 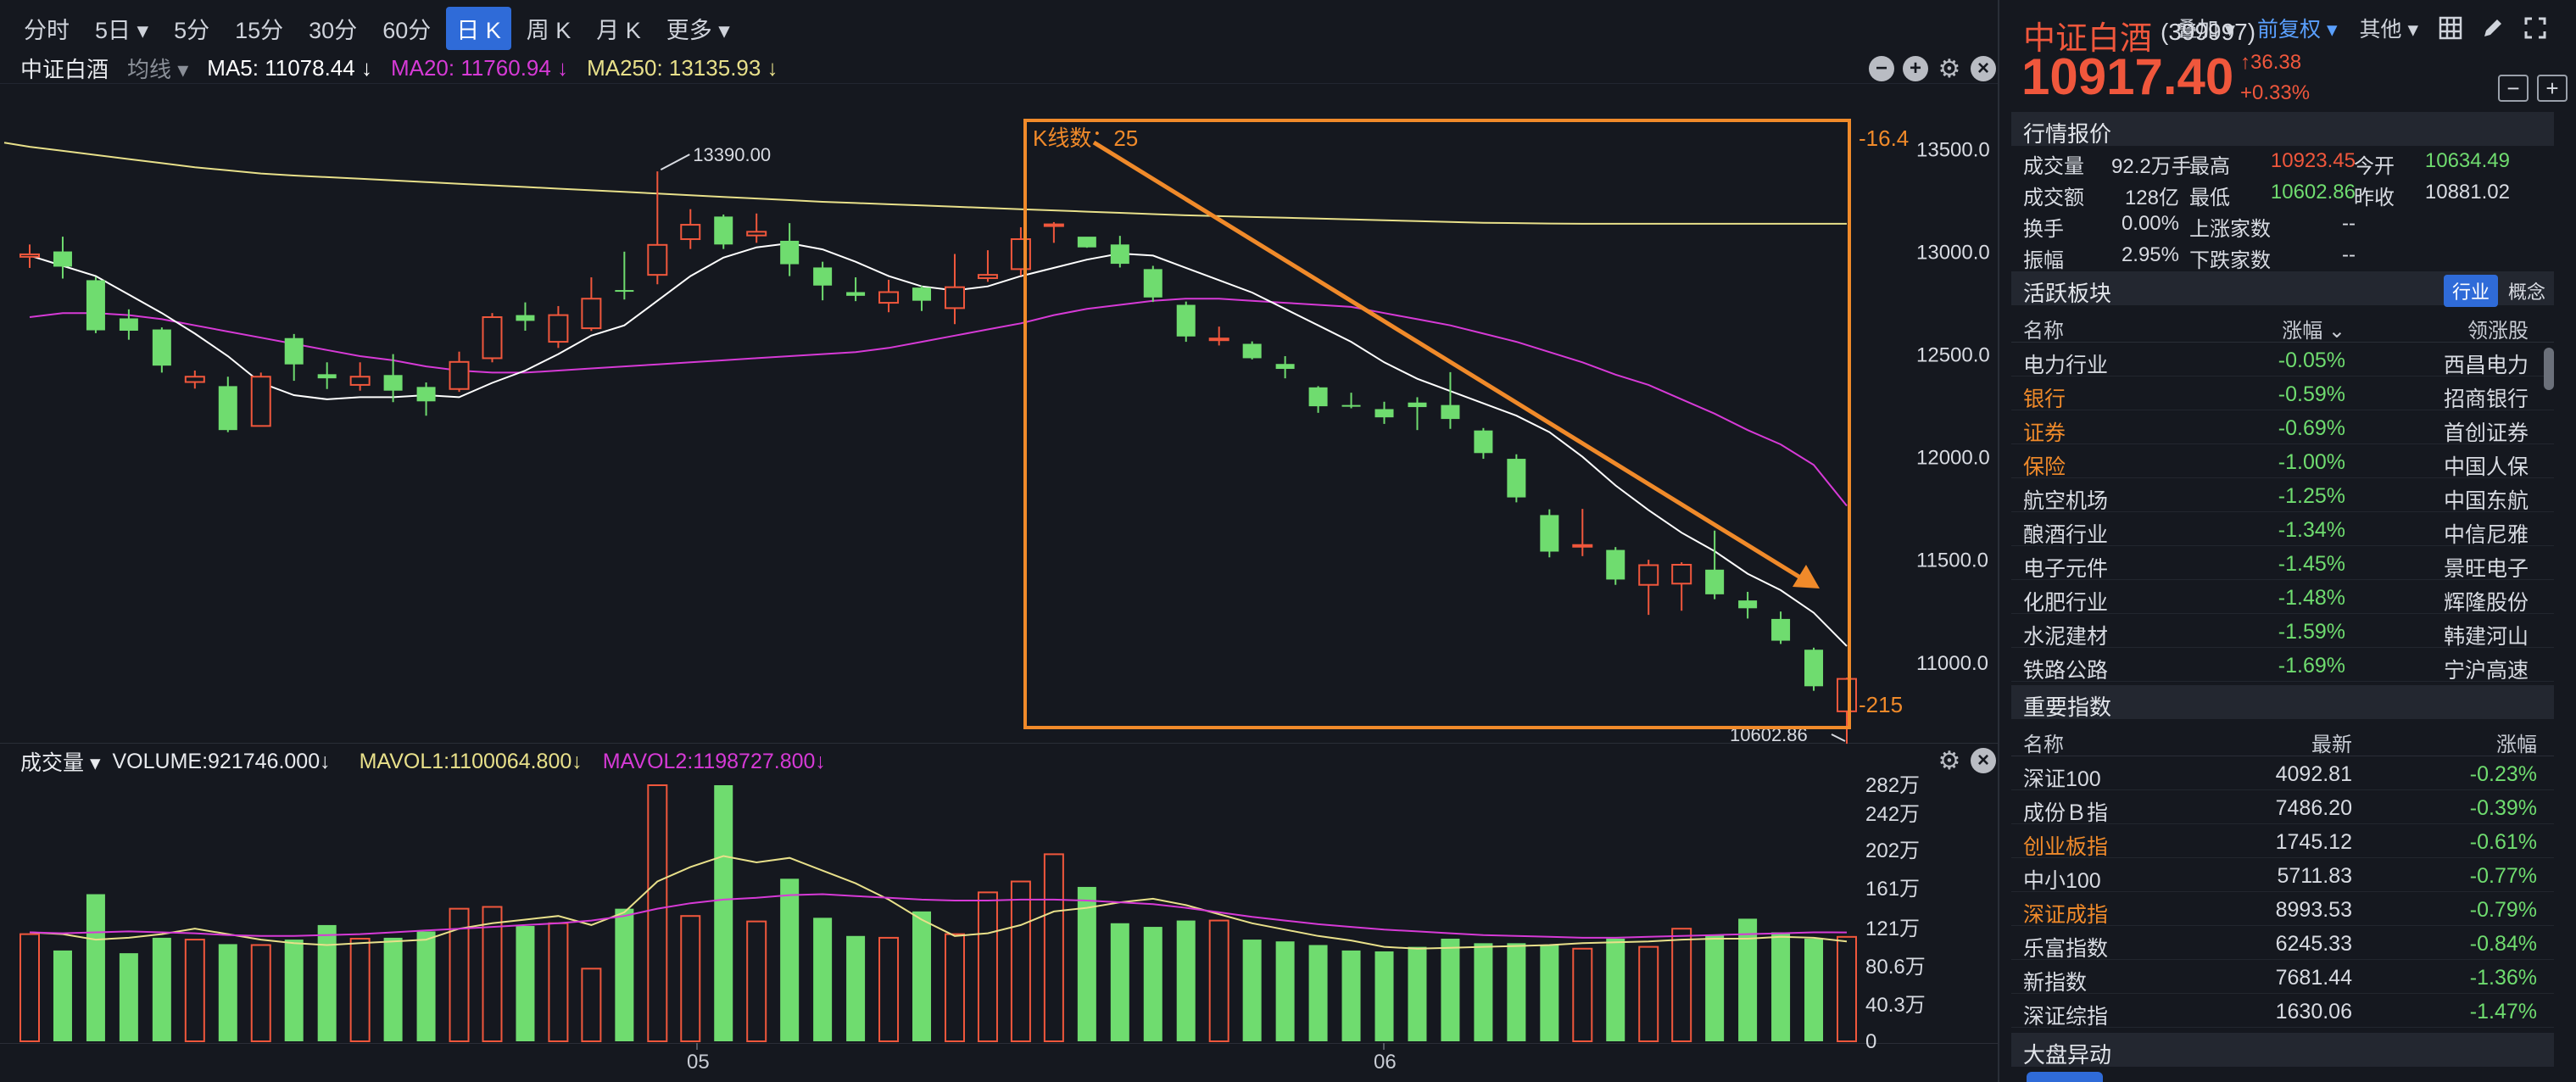 I want to click on volume-dropdown: 成交量 ▾, so click(x=61, y=761).